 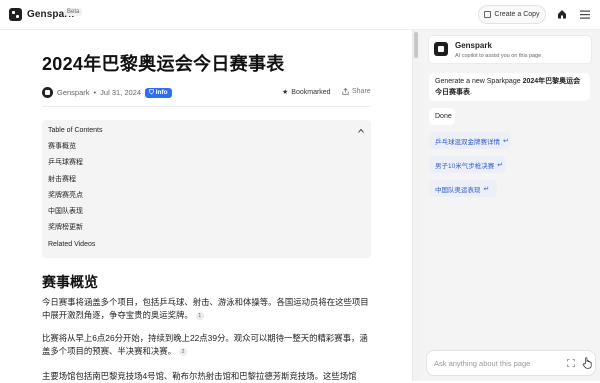 What do you see at coordinates (163, 64) in the screenshot?
I see `page-title: 2024年巴黎奥运会今日赛事表` at bounding box center [163, 64].